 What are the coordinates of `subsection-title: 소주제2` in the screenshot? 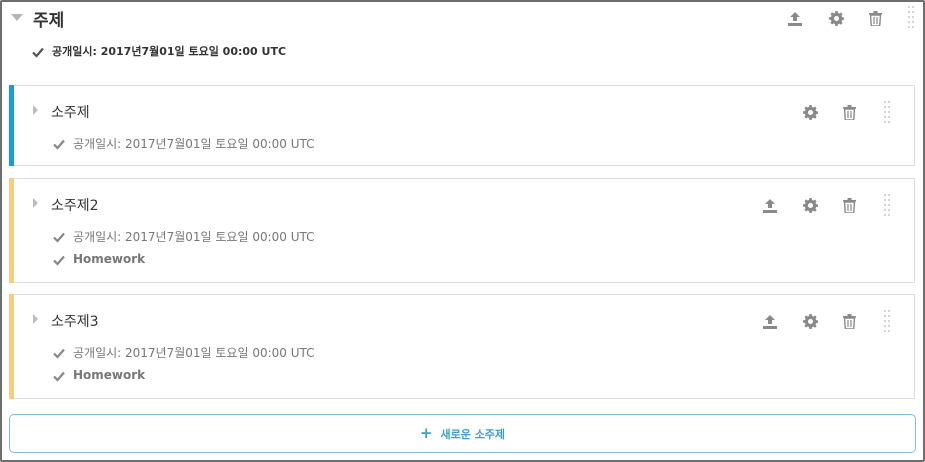 It's located at (75, 205).